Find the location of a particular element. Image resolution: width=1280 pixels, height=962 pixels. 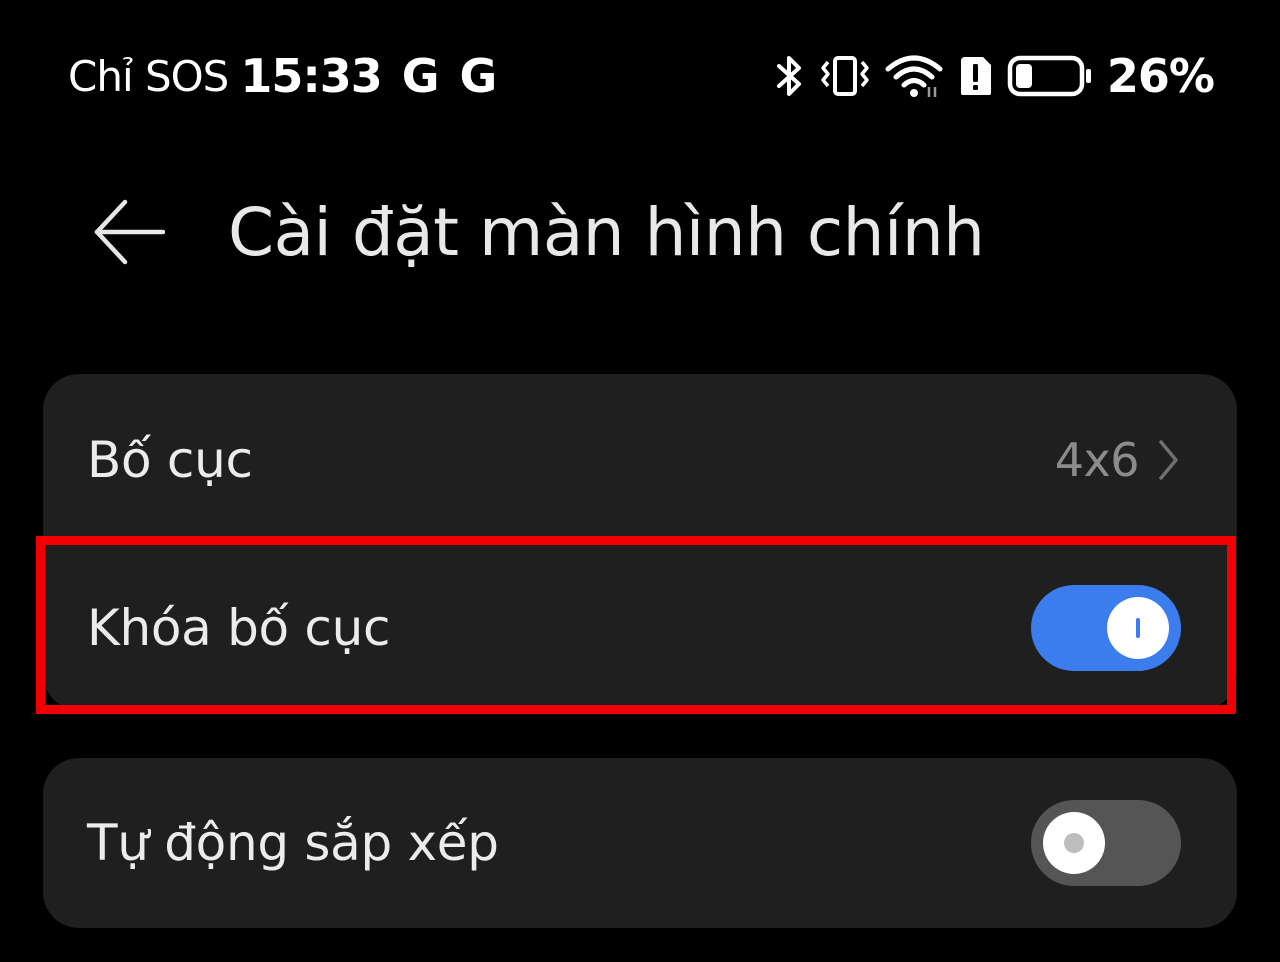

layout-value: 4x6 is located at coordinates (1097, 460).